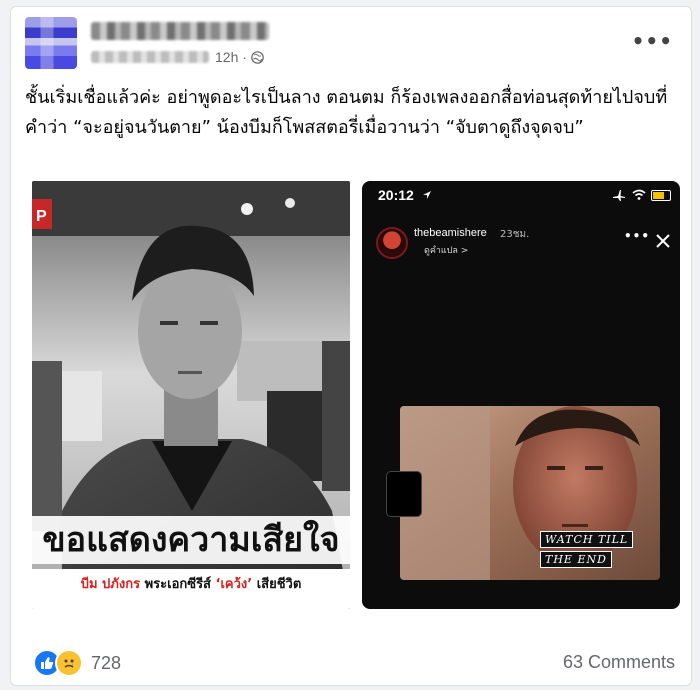 This screenshot has width=700, height=690. I want to click on story-time-ago: 23ชม., so click(515, 234).